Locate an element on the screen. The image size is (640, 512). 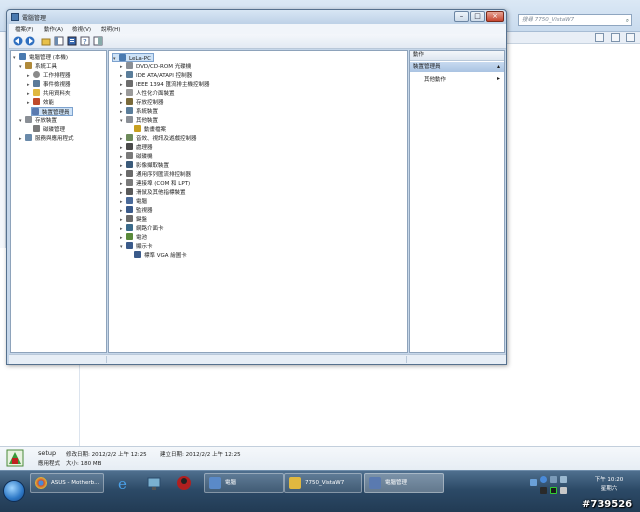
device-tree-item: ▸ 影像擷取裝置 is located at coordinates (144, 165).